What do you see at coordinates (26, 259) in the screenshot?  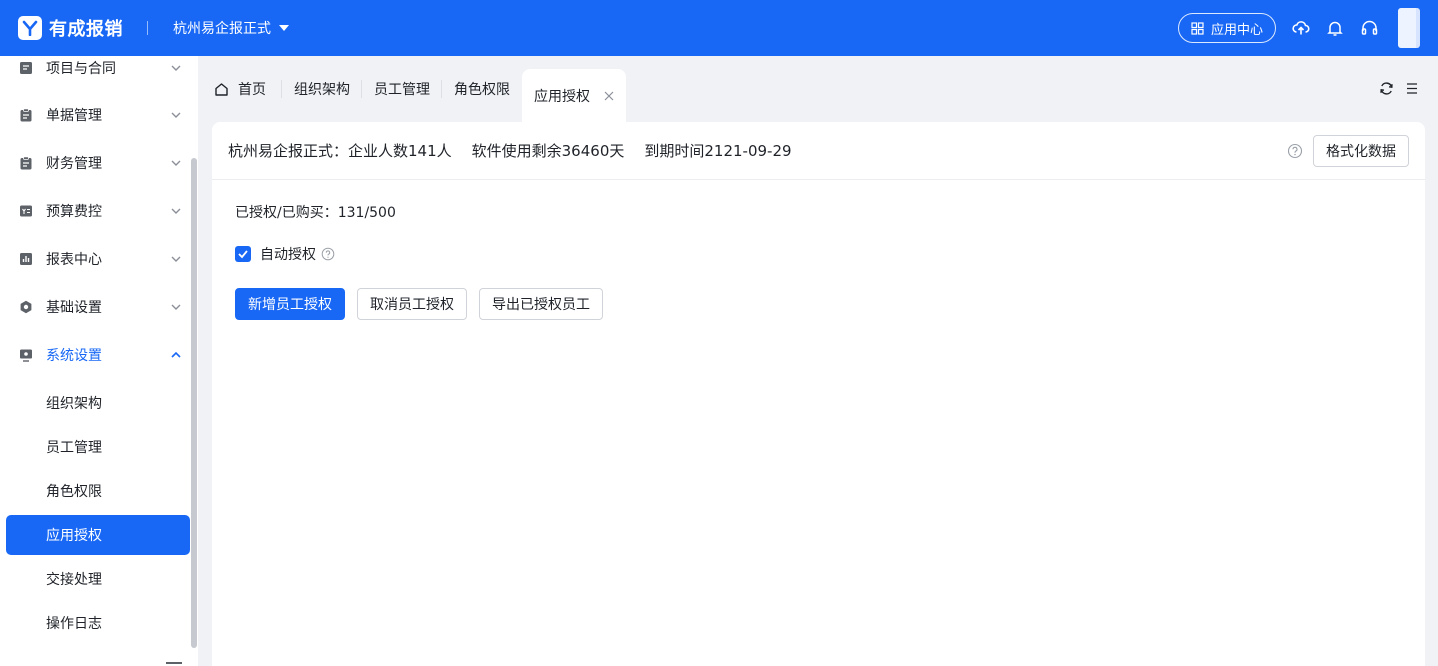 I see `chart-icon` at bounding box center [26, 259].